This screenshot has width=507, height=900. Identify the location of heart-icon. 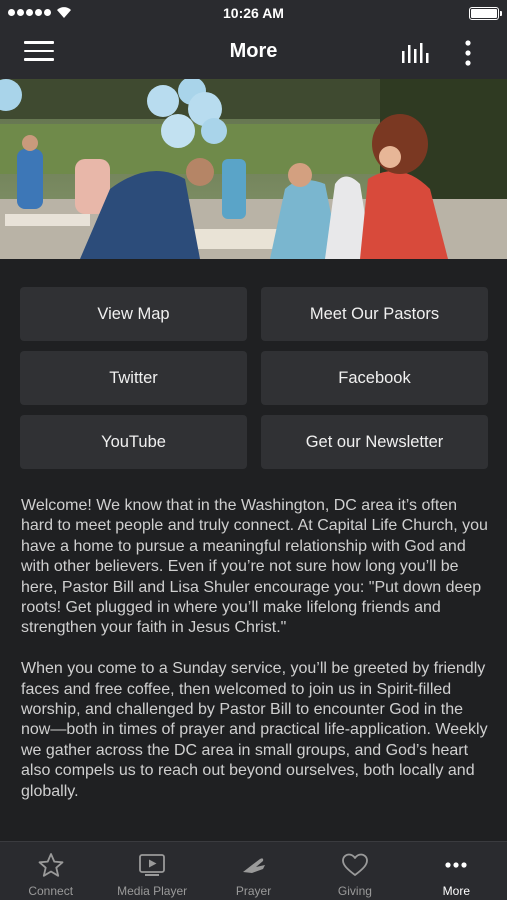
(355, 864).